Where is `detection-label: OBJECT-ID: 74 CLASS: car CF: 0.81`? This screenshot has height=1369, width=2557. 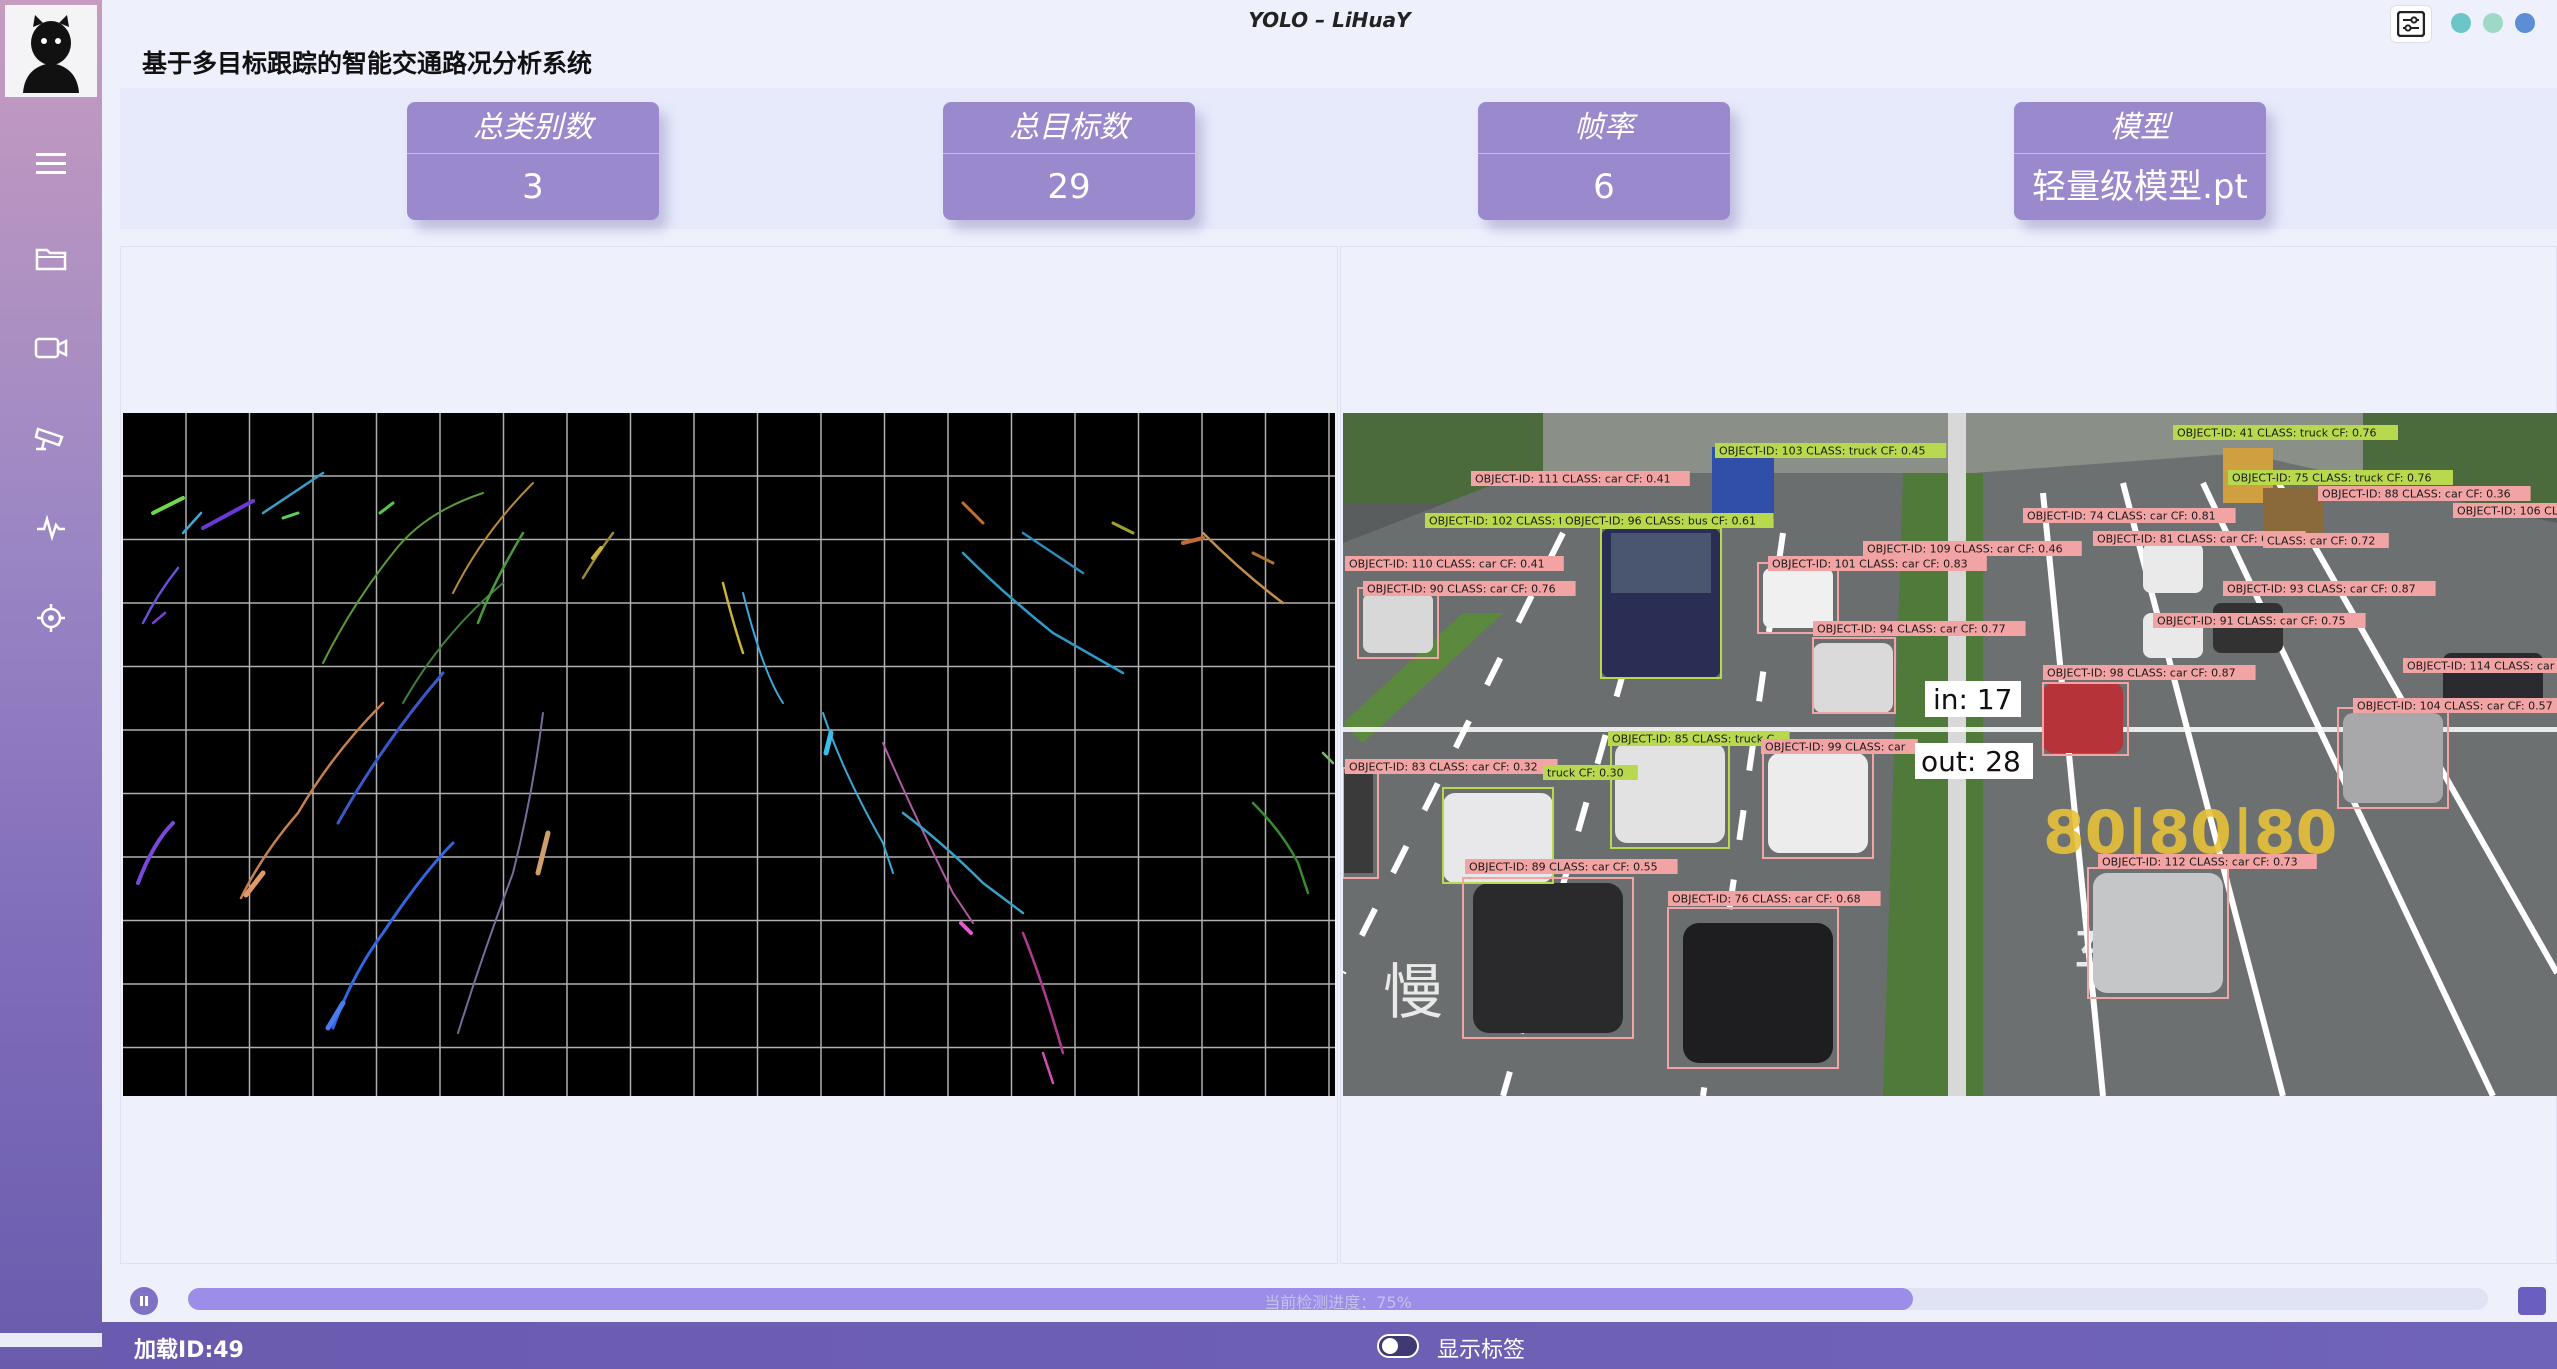 detection-label: OBJECT-ID: 74 CLASS: car CF: 0.81 is located at coordinates (2121, 516).